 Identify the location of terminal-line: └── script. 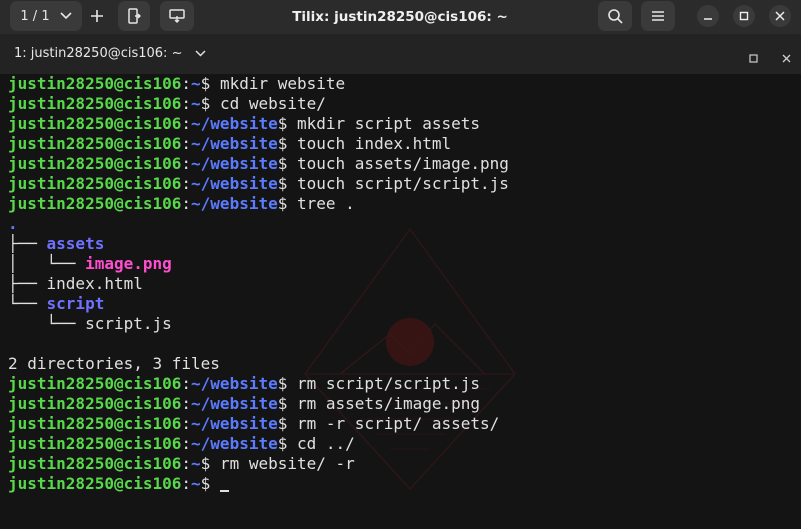
(258, 304).